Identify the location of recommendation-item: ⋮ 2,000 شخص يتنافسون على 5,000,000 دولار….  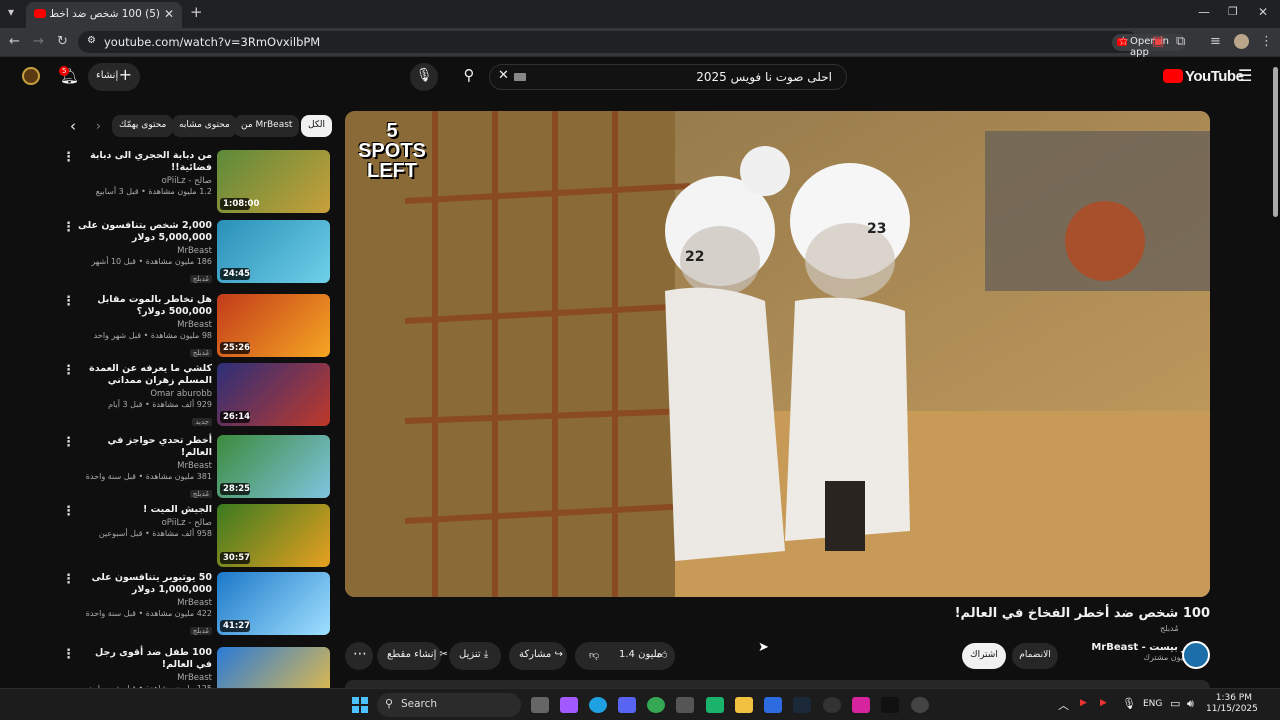
(196, 252).